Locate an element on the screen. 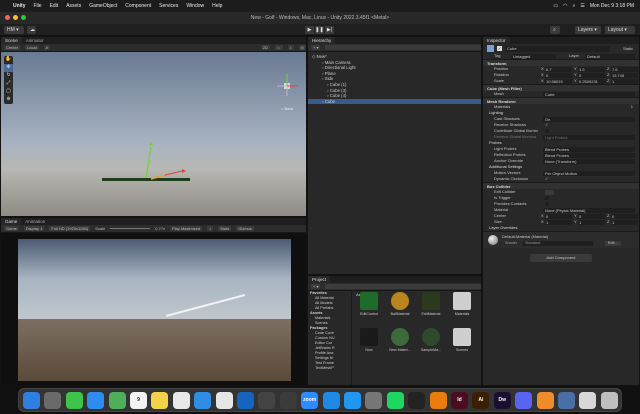 The width and height of the screenshot is (640, 414). materials-row: Materials 1 is located at coordinates (561, 107).